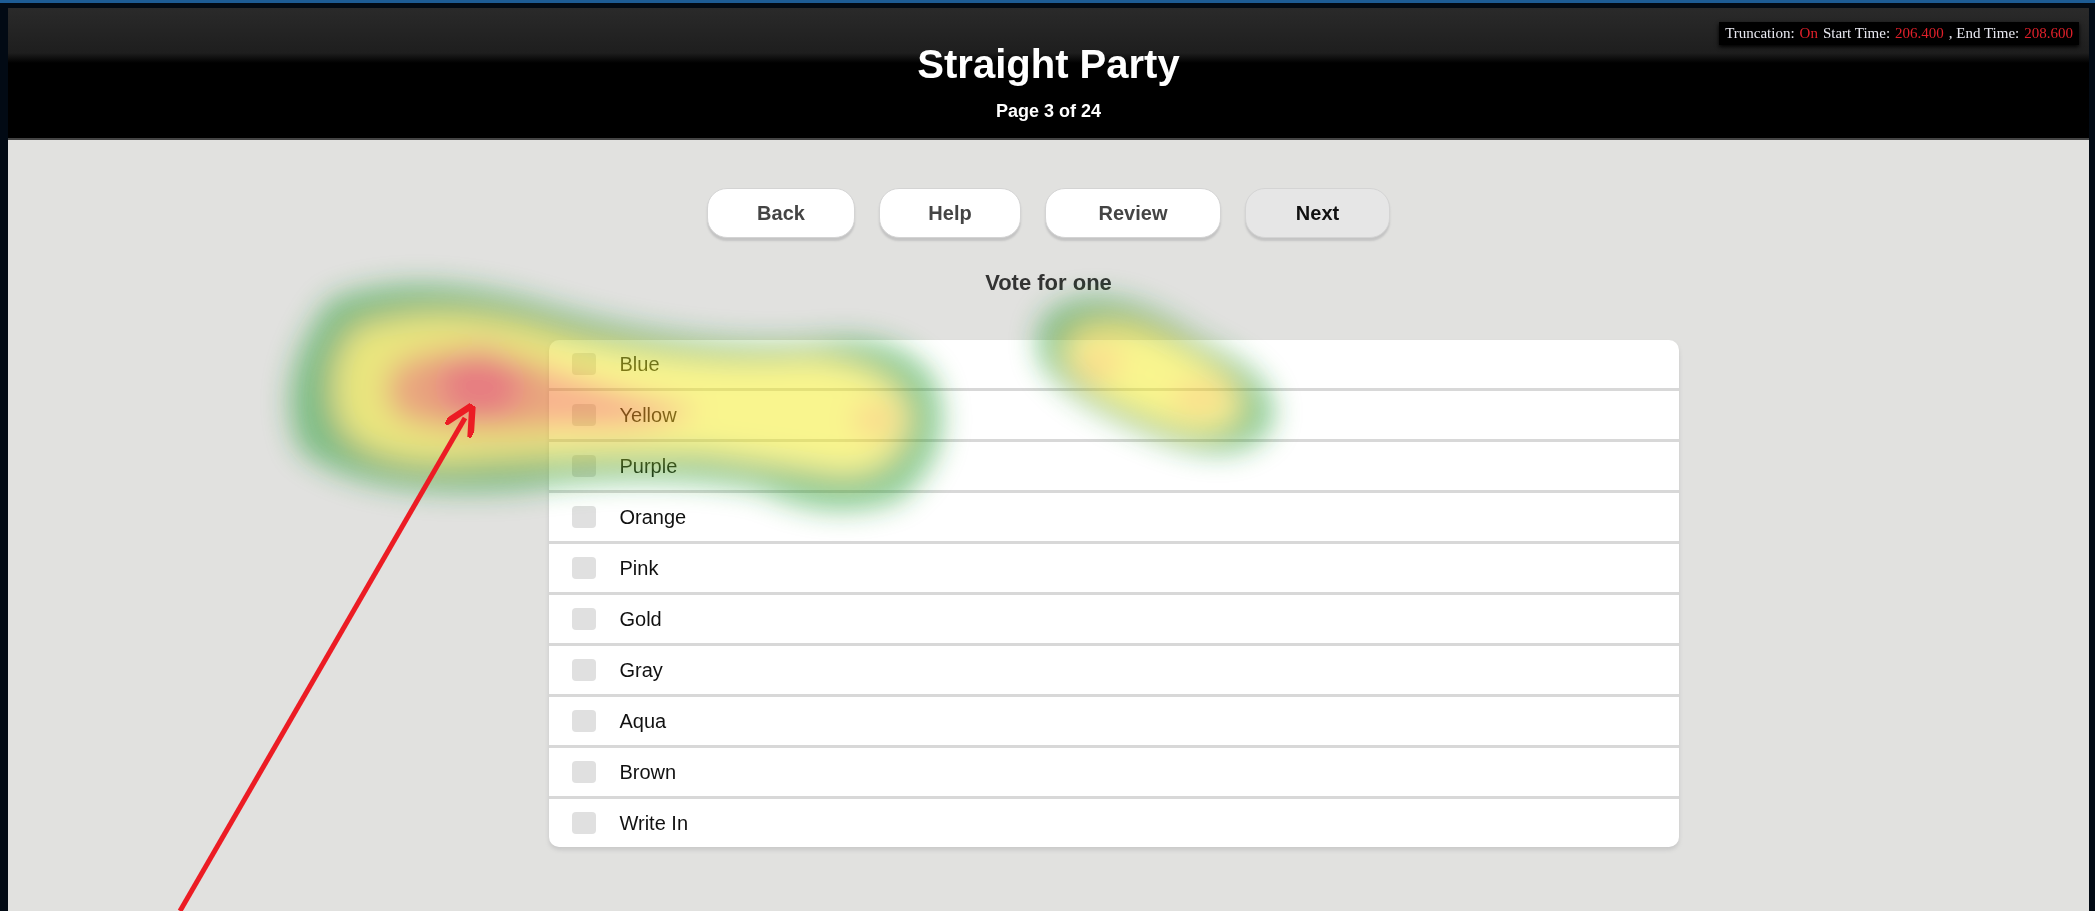 Image resolution: width=2095 pixels, height=911 pixels. Describe the element at coordinates (1133, 213) in the screenshot. I see `nav-button: Review` at that location.